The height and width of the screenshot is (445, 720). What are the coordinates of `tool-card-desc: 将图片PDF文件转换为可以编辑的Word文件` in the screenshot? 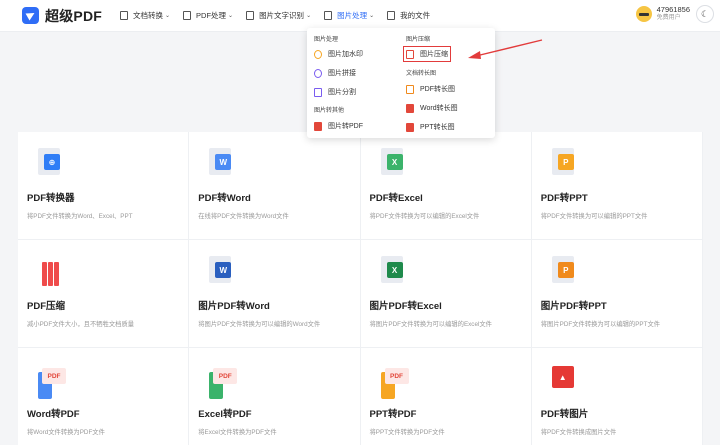 It's located at (259, 324).